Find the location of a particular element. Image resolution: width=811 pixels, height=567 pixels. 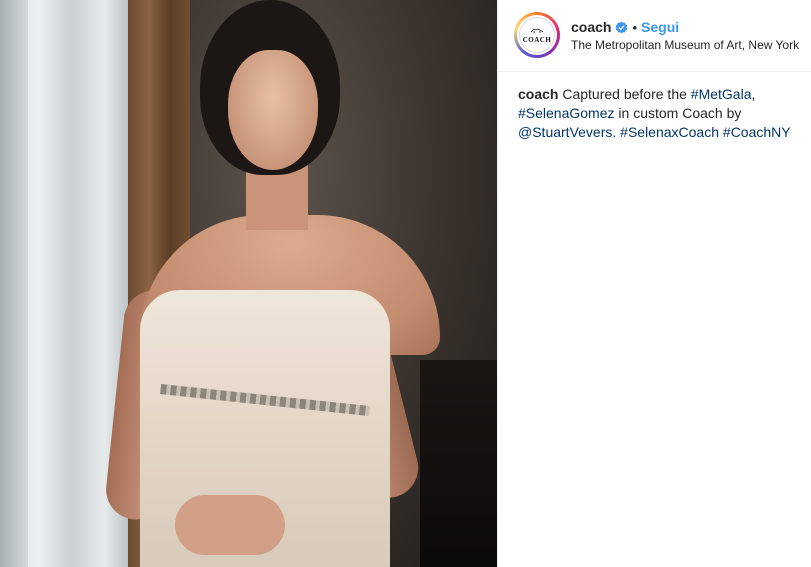

hashtag-selenaxcoach: #SelenaxCoach is located at coordinates (669, 132).